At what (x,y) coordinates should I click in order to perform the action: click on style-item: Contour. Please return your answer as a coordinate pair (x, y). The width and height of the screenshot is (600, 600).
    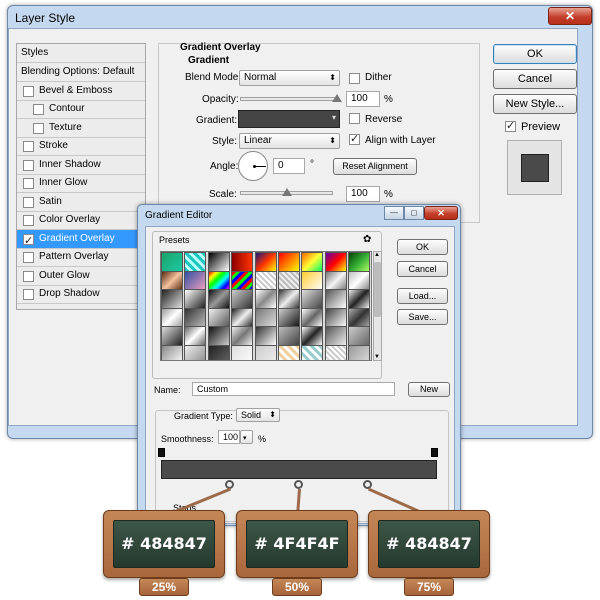
    Looking at the image, I should click on (81, 109).